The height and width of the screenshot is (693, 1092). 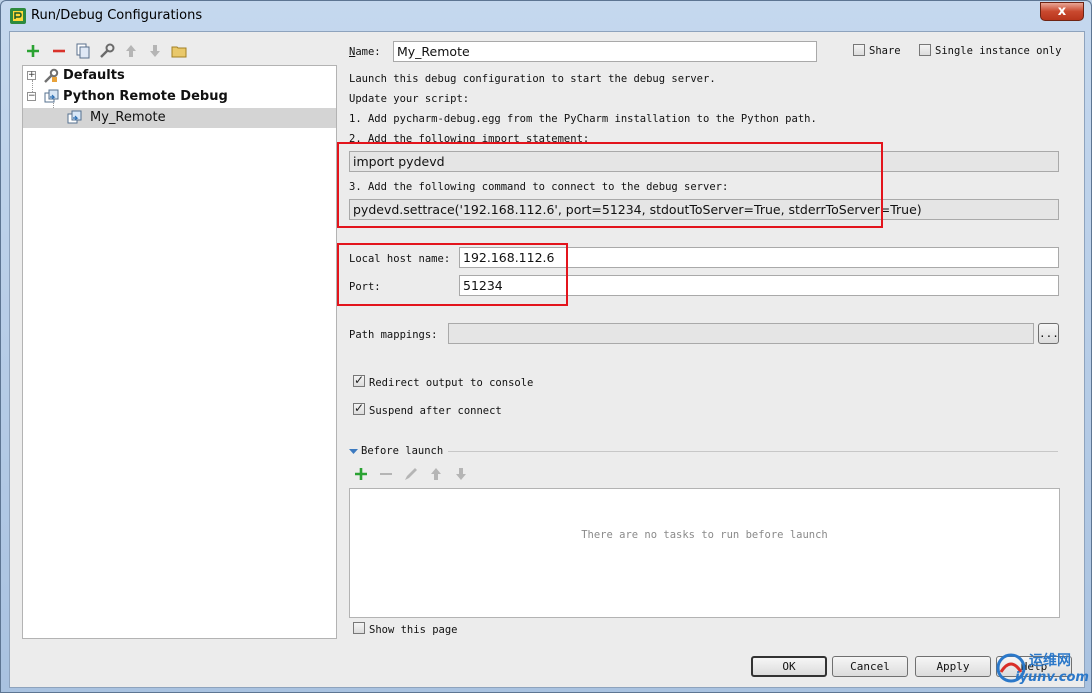 What do you see at coordinates (179, 118) in the screenshot?
I see `tree-item-my-remote: My_Remote` at bounding box center [179, 118].